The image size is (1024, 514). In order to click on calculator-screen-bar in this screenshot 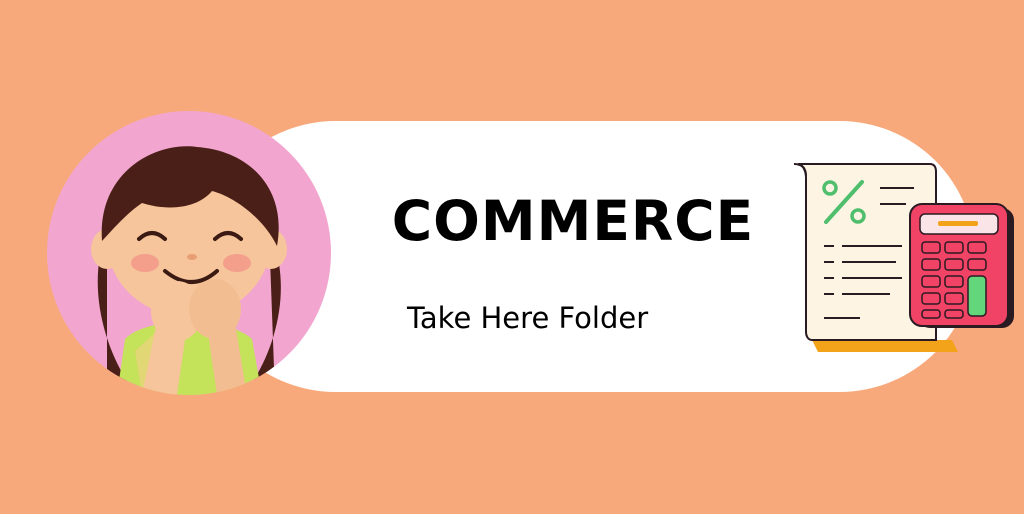, I will do `click(958, 223)`.